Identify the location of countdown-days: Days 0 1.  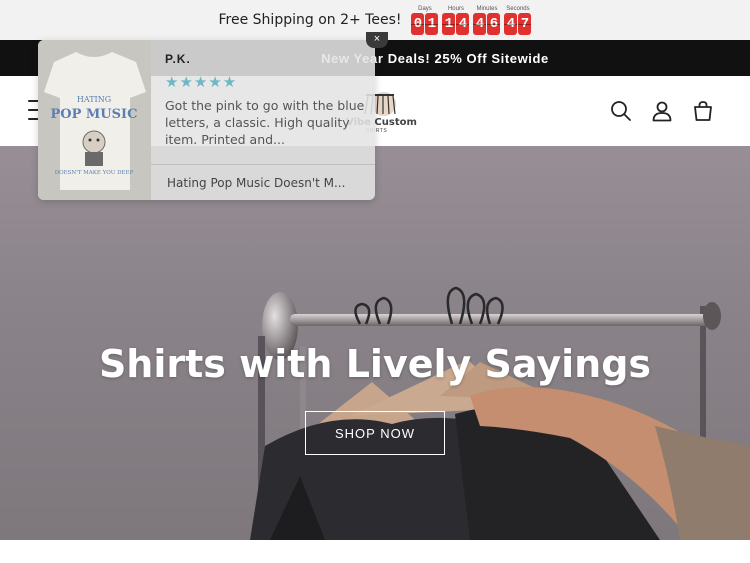
(425, 20).